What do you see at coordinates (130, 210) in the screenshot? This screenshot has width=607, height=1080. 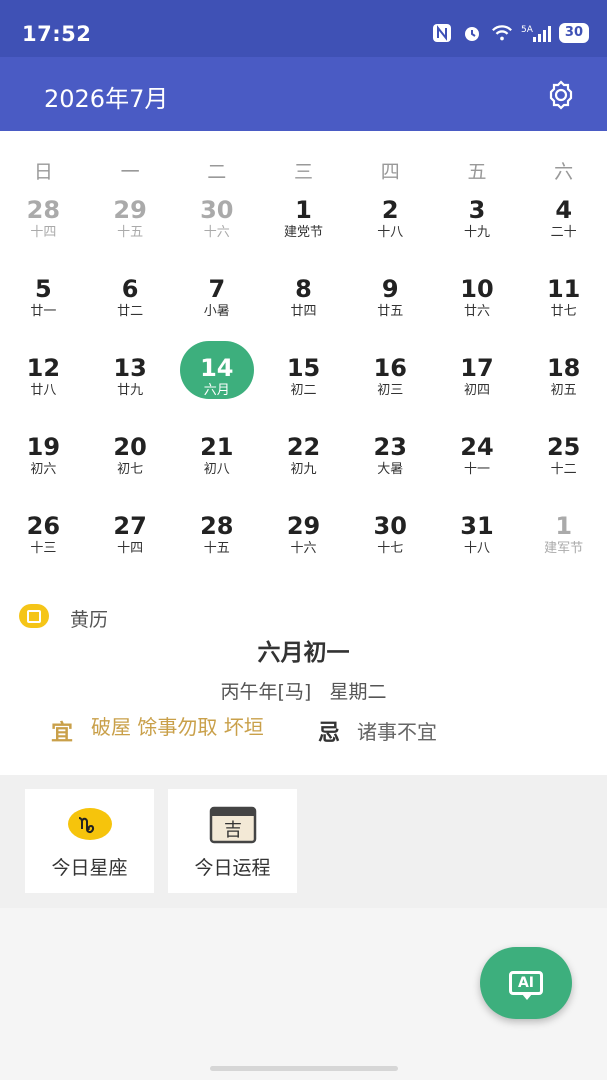 I see `day-number: 29` at bounding box center [130, 210].